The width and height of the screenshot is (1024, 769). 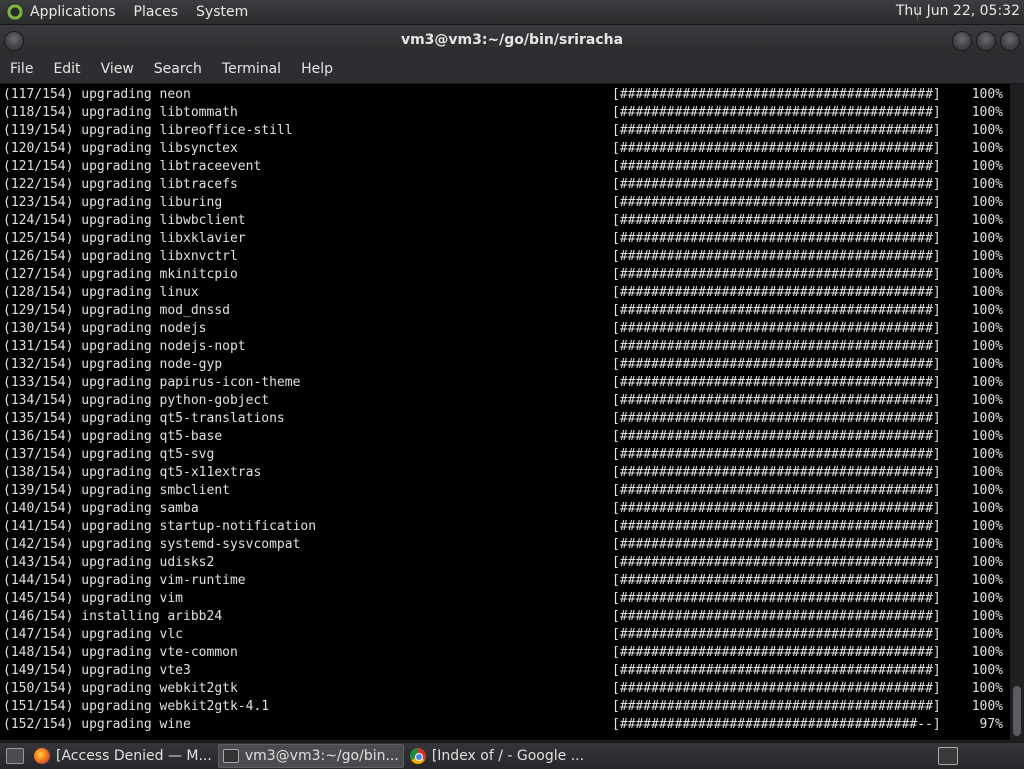 I want to click on line-message: (148/154) upgrading vte-common, so click(x=120, y=652).